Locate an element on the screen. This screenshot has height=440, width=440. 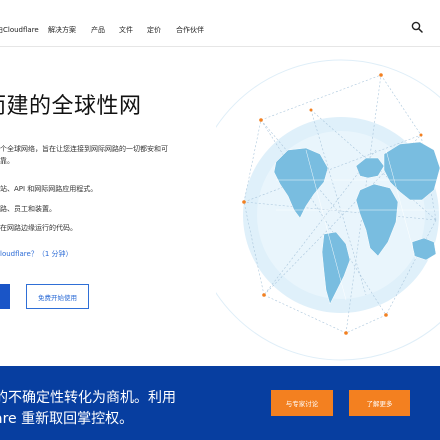
hero-bullet-3: 在网路边缘运行的代码。 is located at coordinates (38, 228).